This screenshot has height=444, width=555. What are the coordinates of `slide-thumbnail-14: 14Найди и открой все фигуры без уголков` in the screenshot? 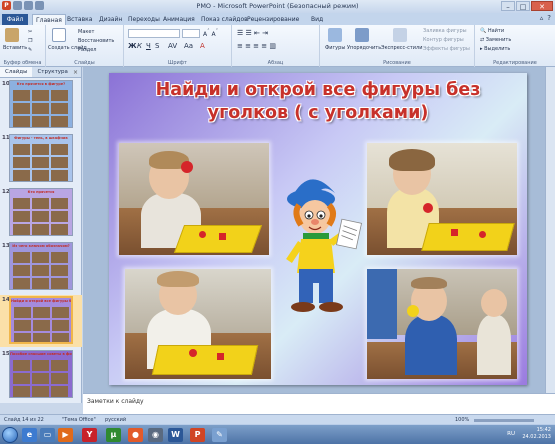 It's located at (41, 321).